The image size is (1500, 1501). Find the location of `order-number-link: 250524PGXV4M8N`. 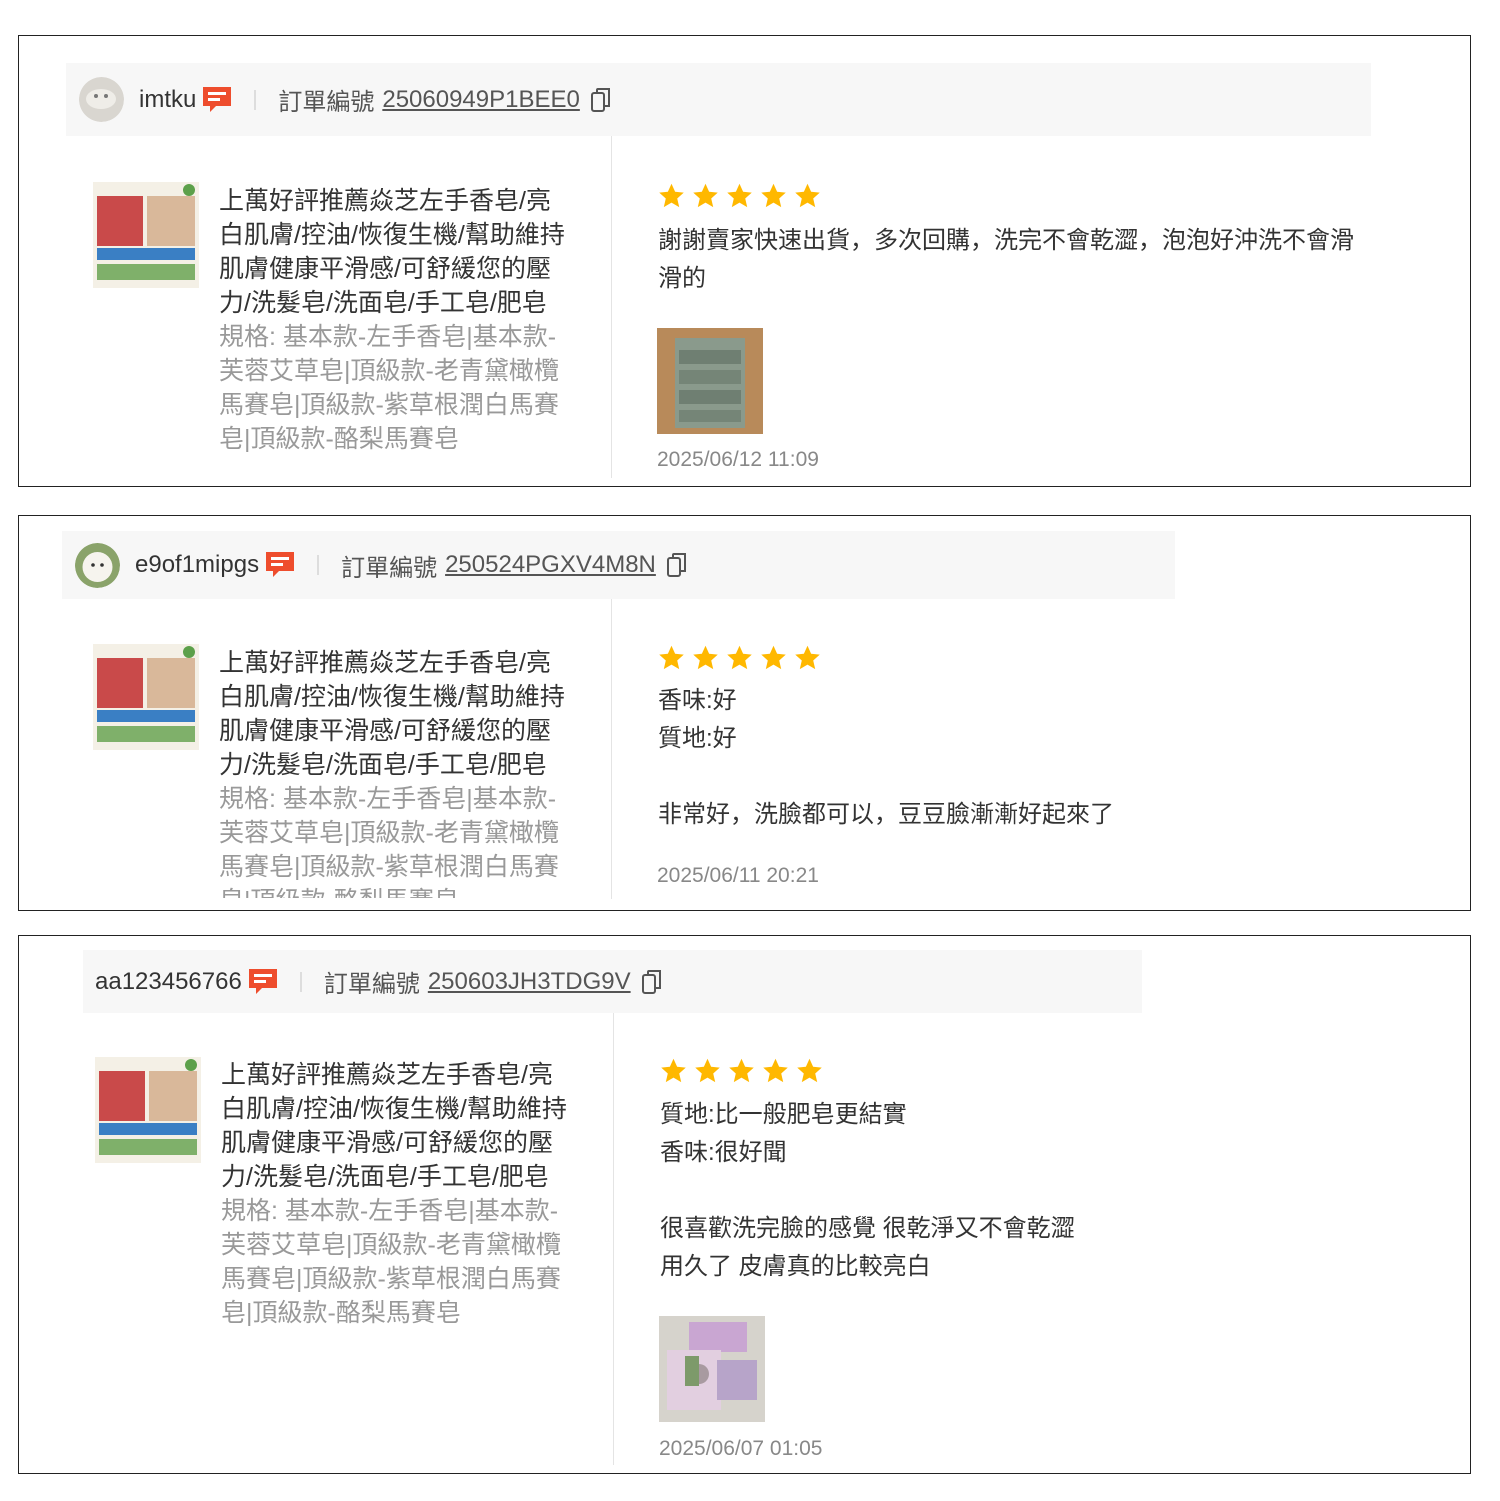

order-number-link: 250524PGXV4M8N is located at coordinates (550, 565).